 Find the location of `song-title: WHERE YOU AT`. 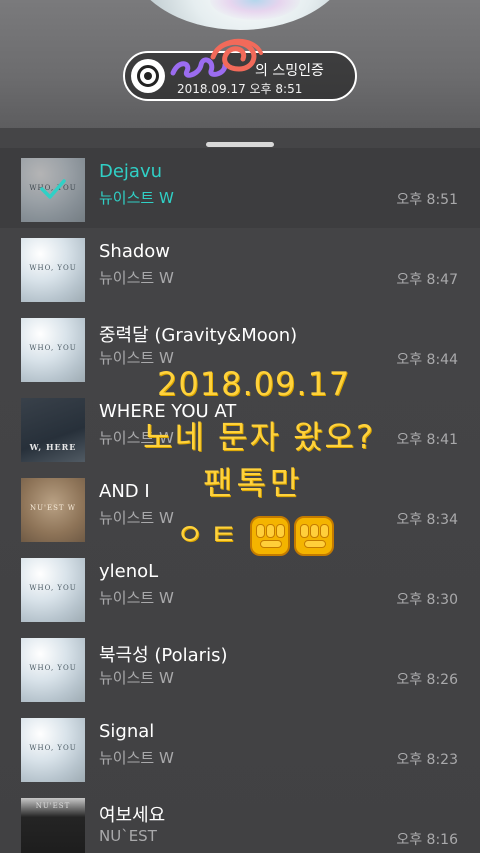

song-title: WHERE YOU AT is located at coordinates (168, 411).